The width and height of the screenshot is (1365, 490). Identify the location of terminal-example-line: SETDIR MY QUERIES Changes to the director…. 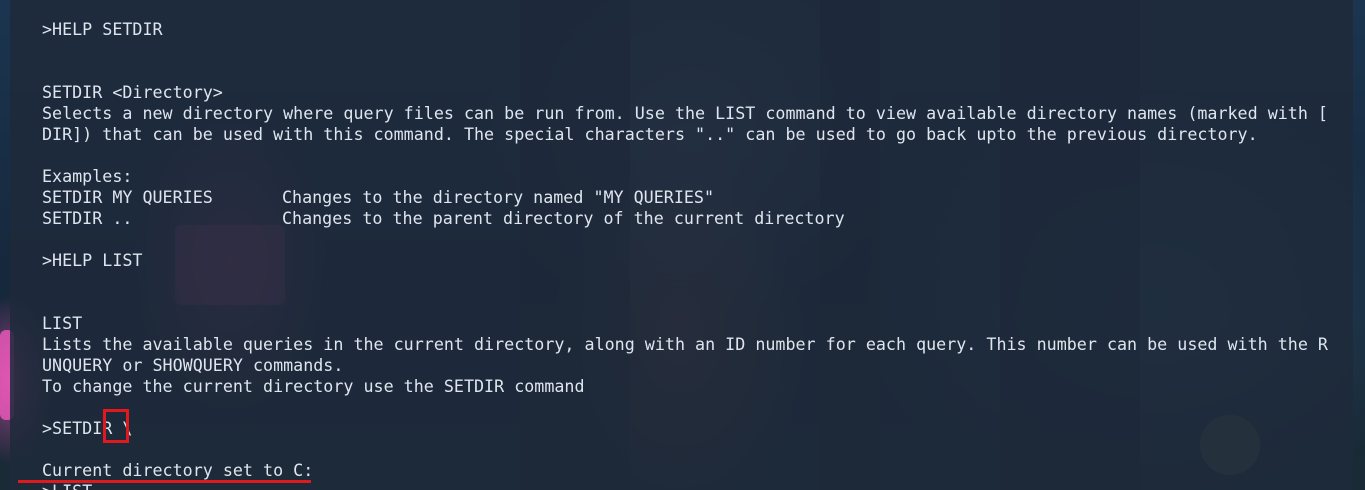
(685, 197).